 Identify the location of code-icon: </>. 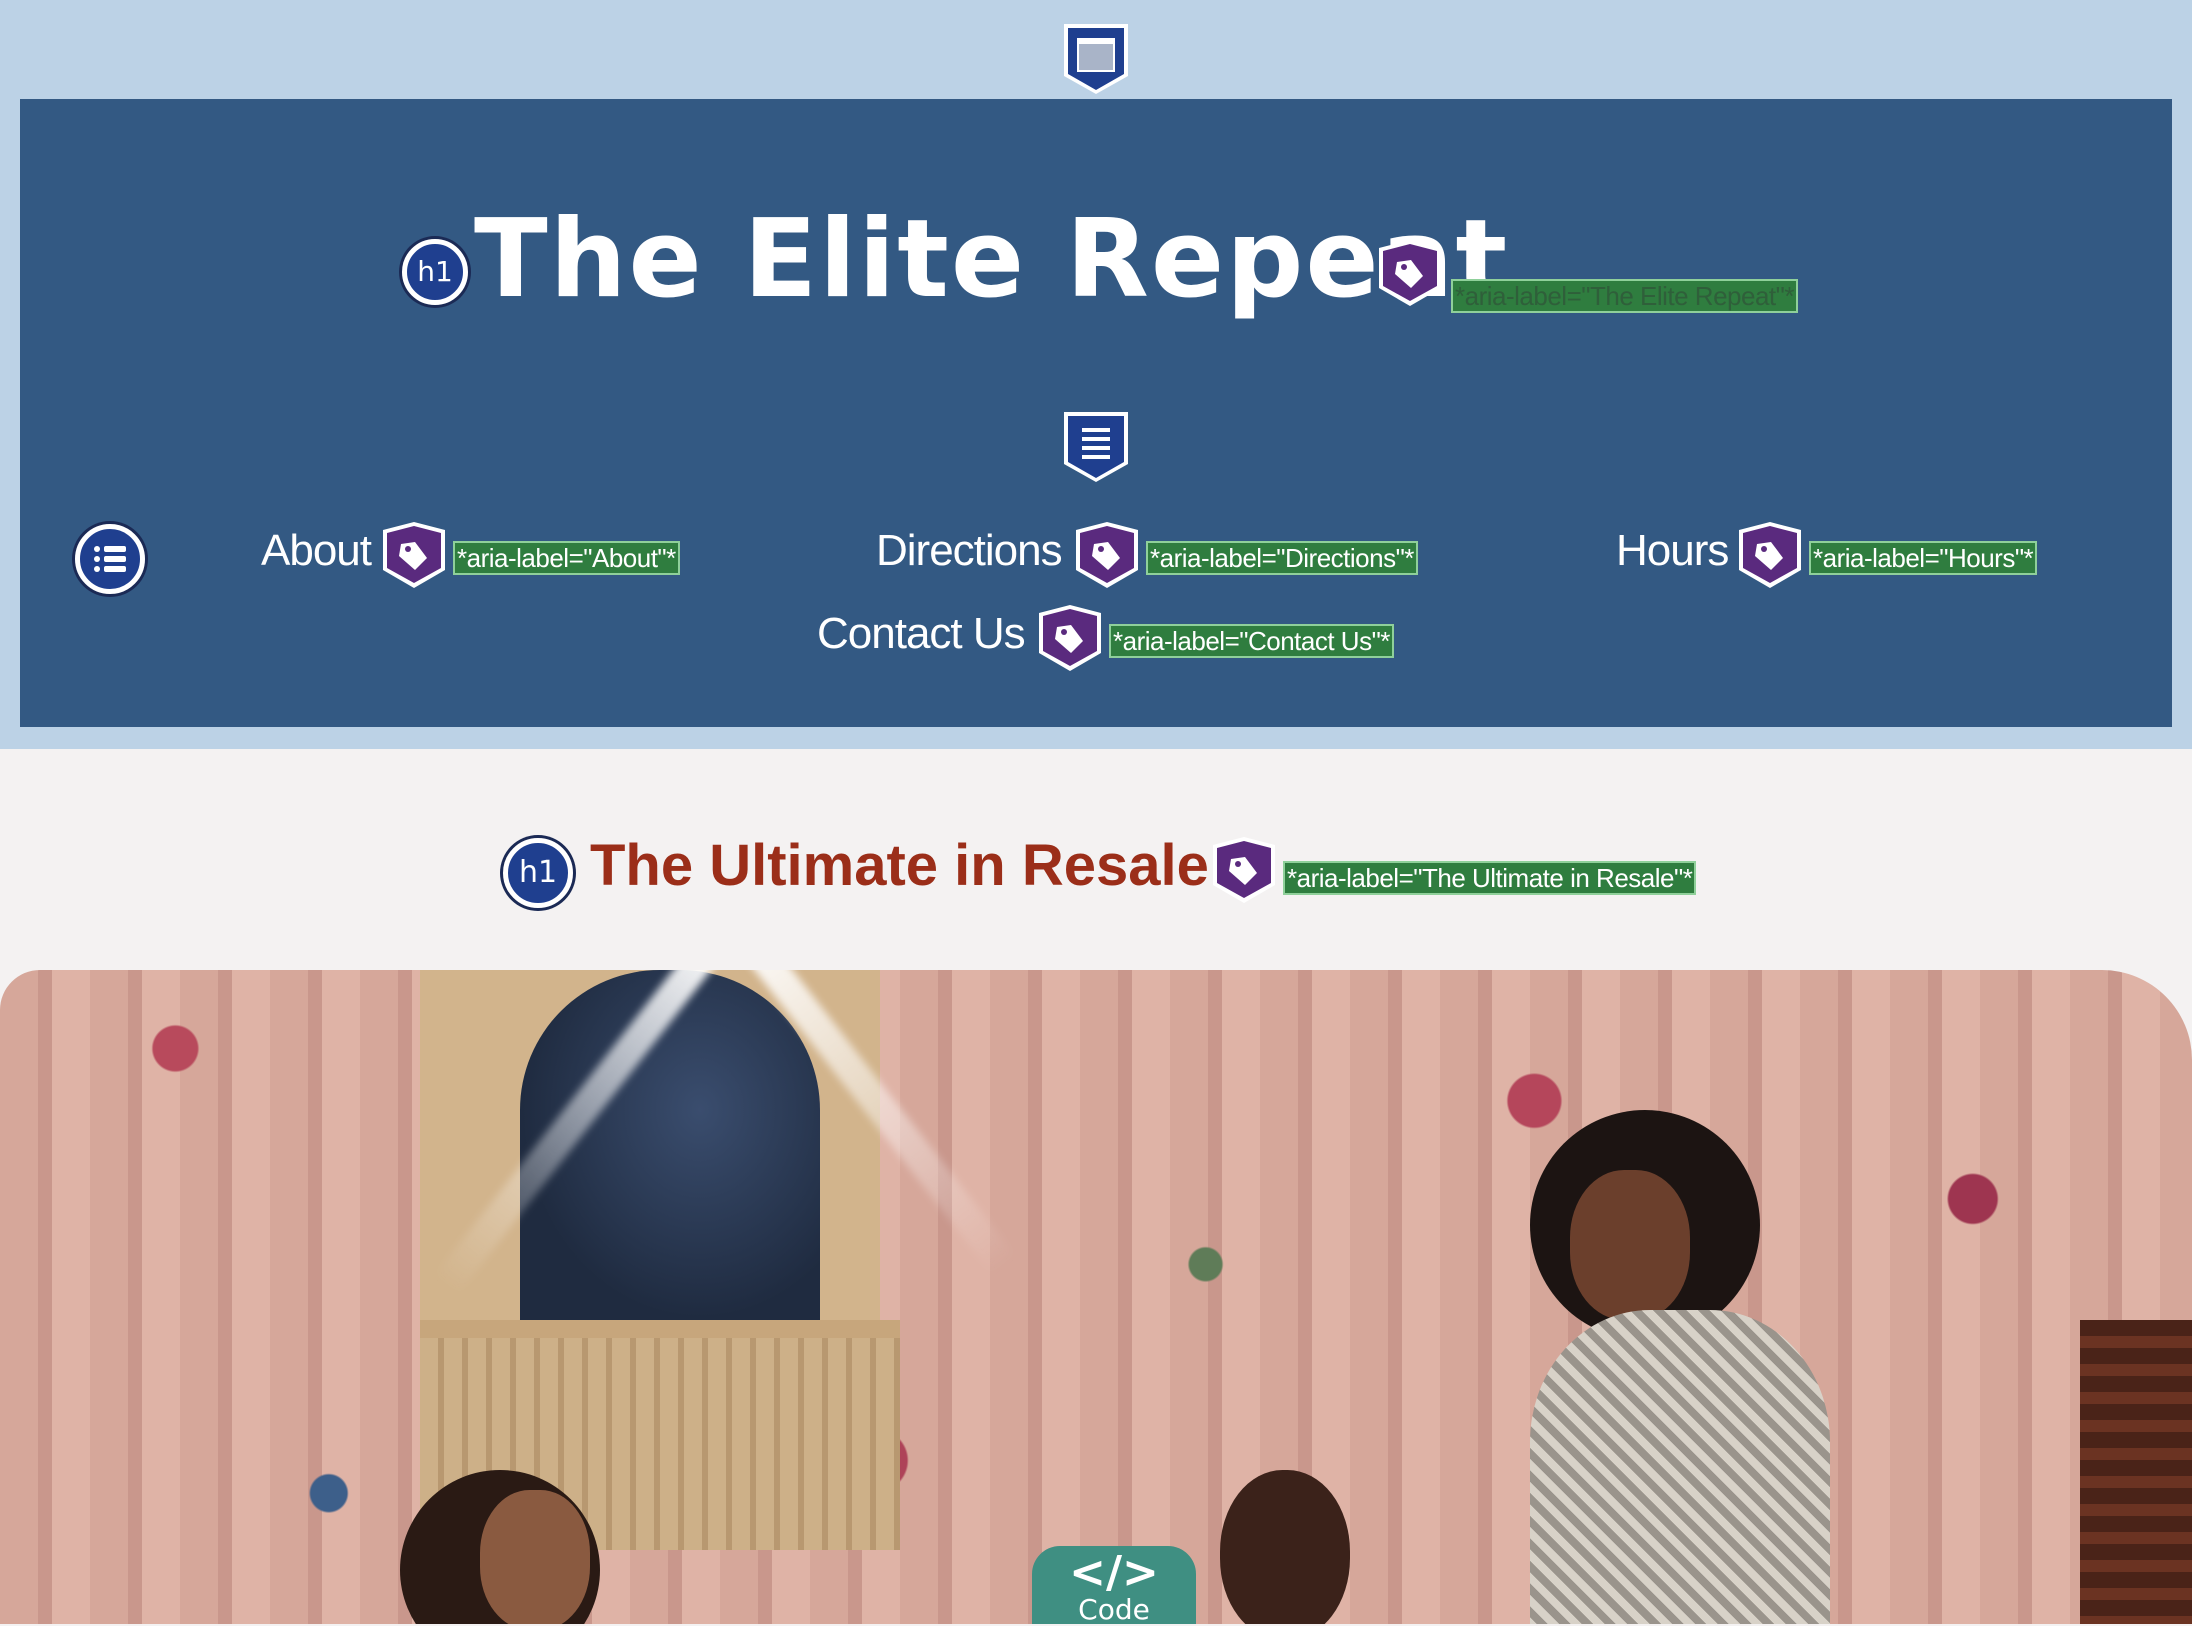
(1114, 1572).